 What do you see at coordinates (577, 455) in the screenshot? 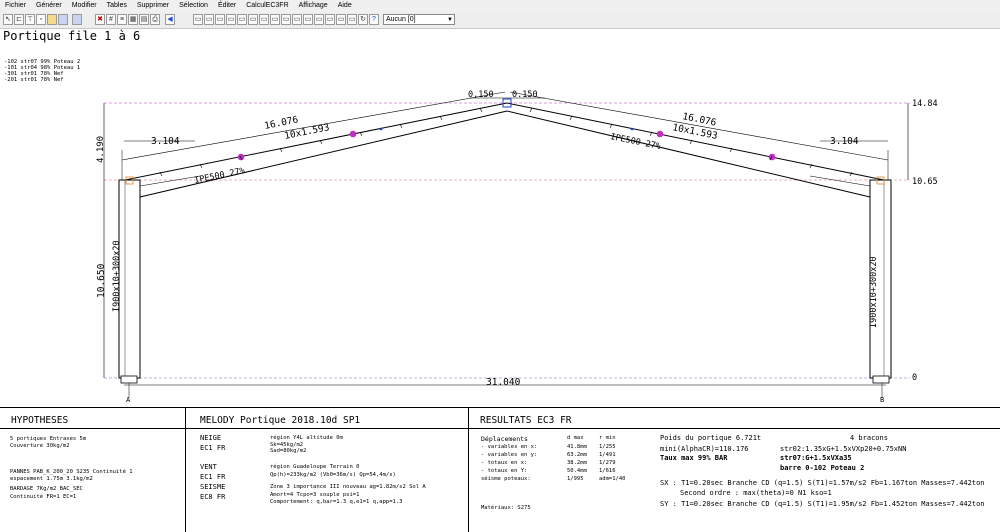
I see `disp-row-dmax: 63.2mm` at bounding box center [577, 455].